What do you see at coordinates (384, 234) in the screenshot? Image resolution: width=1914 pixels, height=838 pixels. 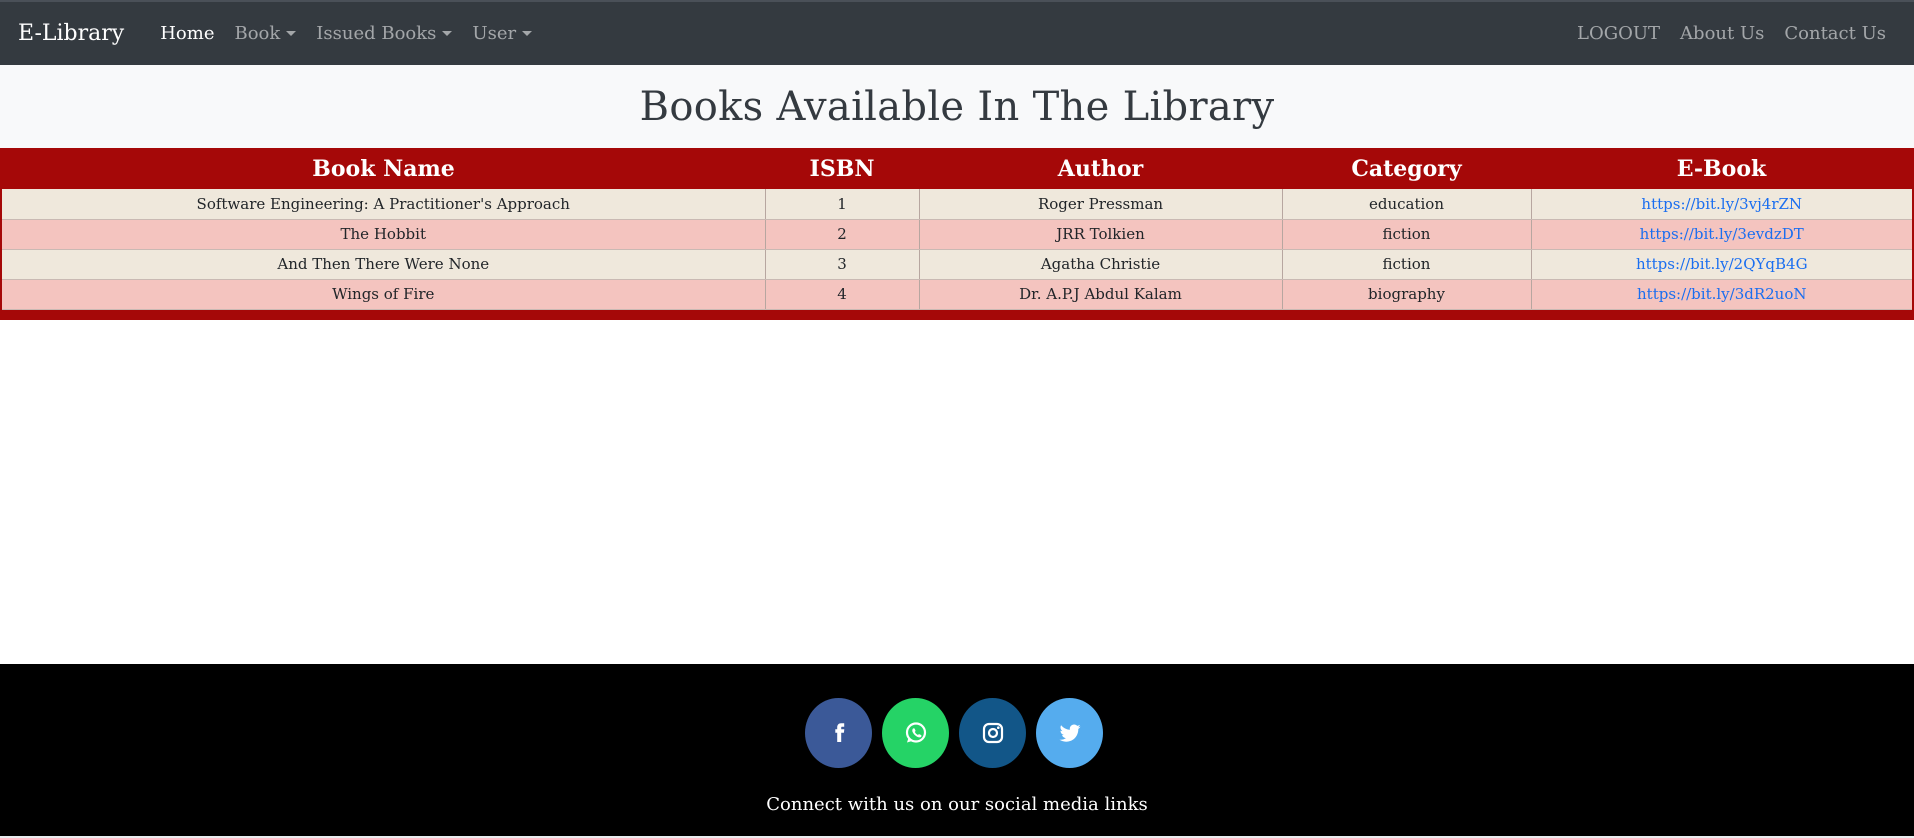 I see `cell-book-name: The Hobbit` at bounding box center [384, 234].